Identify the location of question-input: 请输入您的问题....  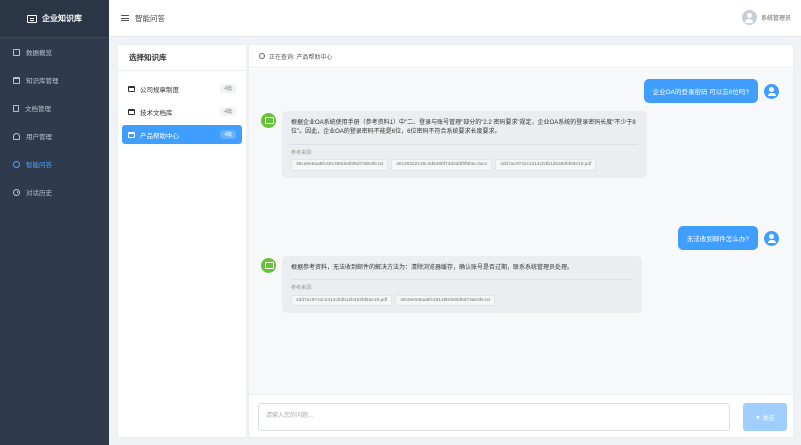
(494, 417).